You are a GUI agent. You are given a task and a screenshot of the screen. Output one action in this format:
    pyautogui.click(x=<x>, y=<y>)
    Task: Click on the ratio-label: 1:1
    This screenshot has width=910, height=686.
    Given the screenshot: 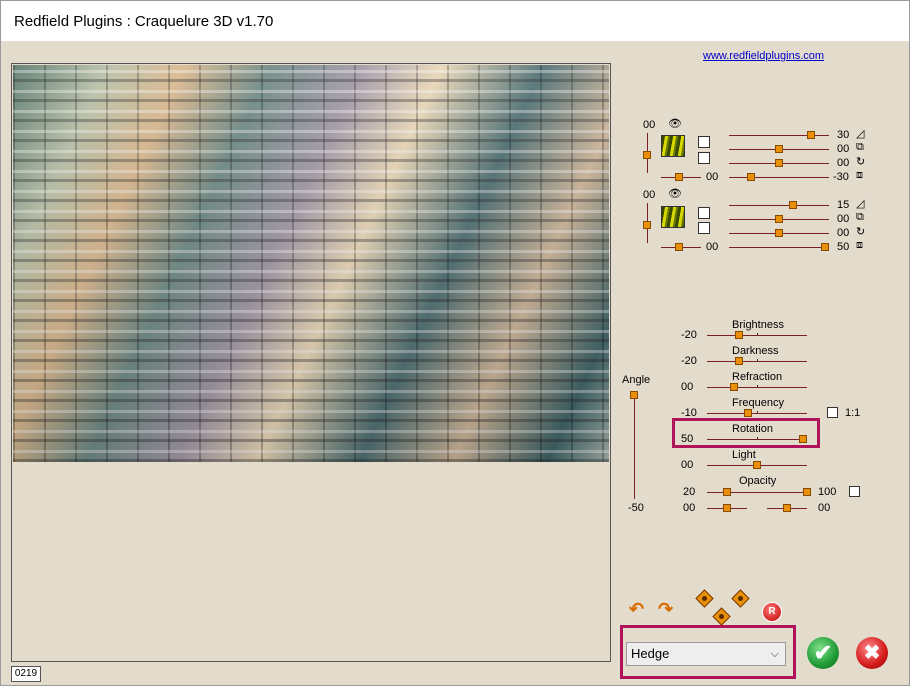 What is the action you would take?
    pyautogui.click(x=853, y=413)
    